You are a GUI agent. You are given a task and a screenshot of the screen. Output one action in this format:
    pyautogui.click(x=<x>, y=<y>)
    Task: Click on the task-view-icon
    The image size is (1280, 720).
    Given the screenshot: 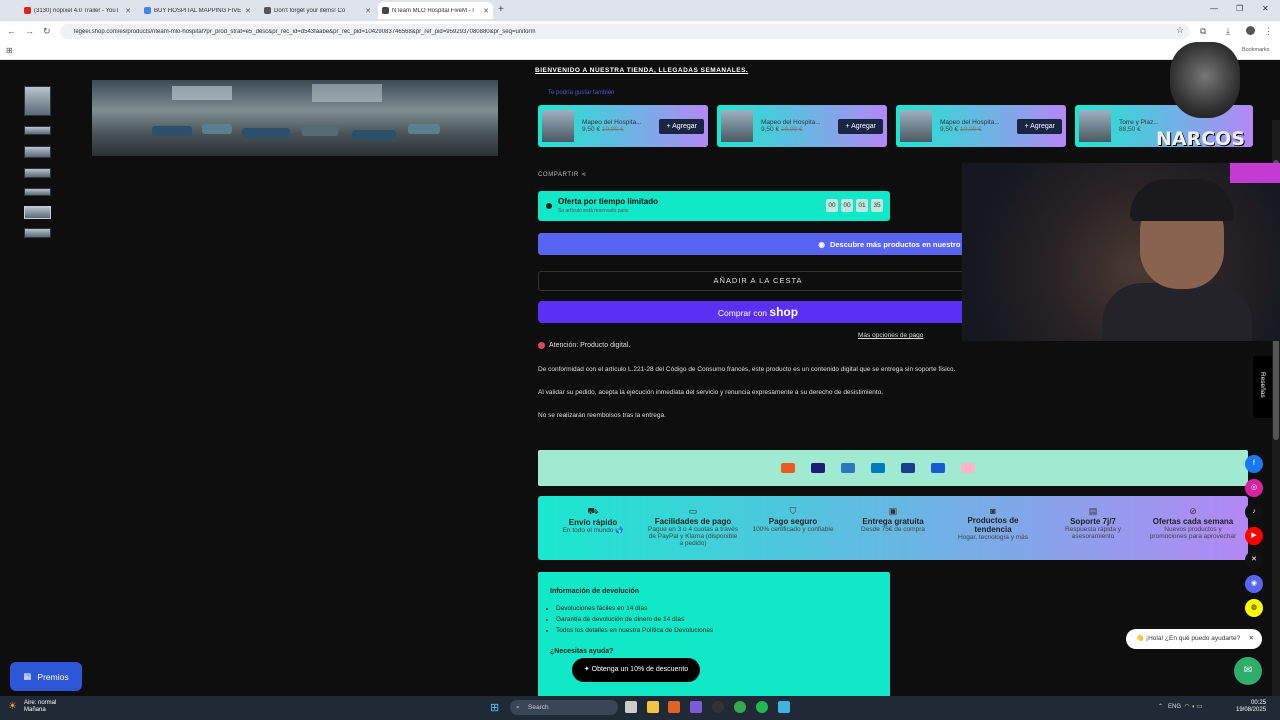 What is the action you would take?
    pyautogui.click(x=631, y=707)
    